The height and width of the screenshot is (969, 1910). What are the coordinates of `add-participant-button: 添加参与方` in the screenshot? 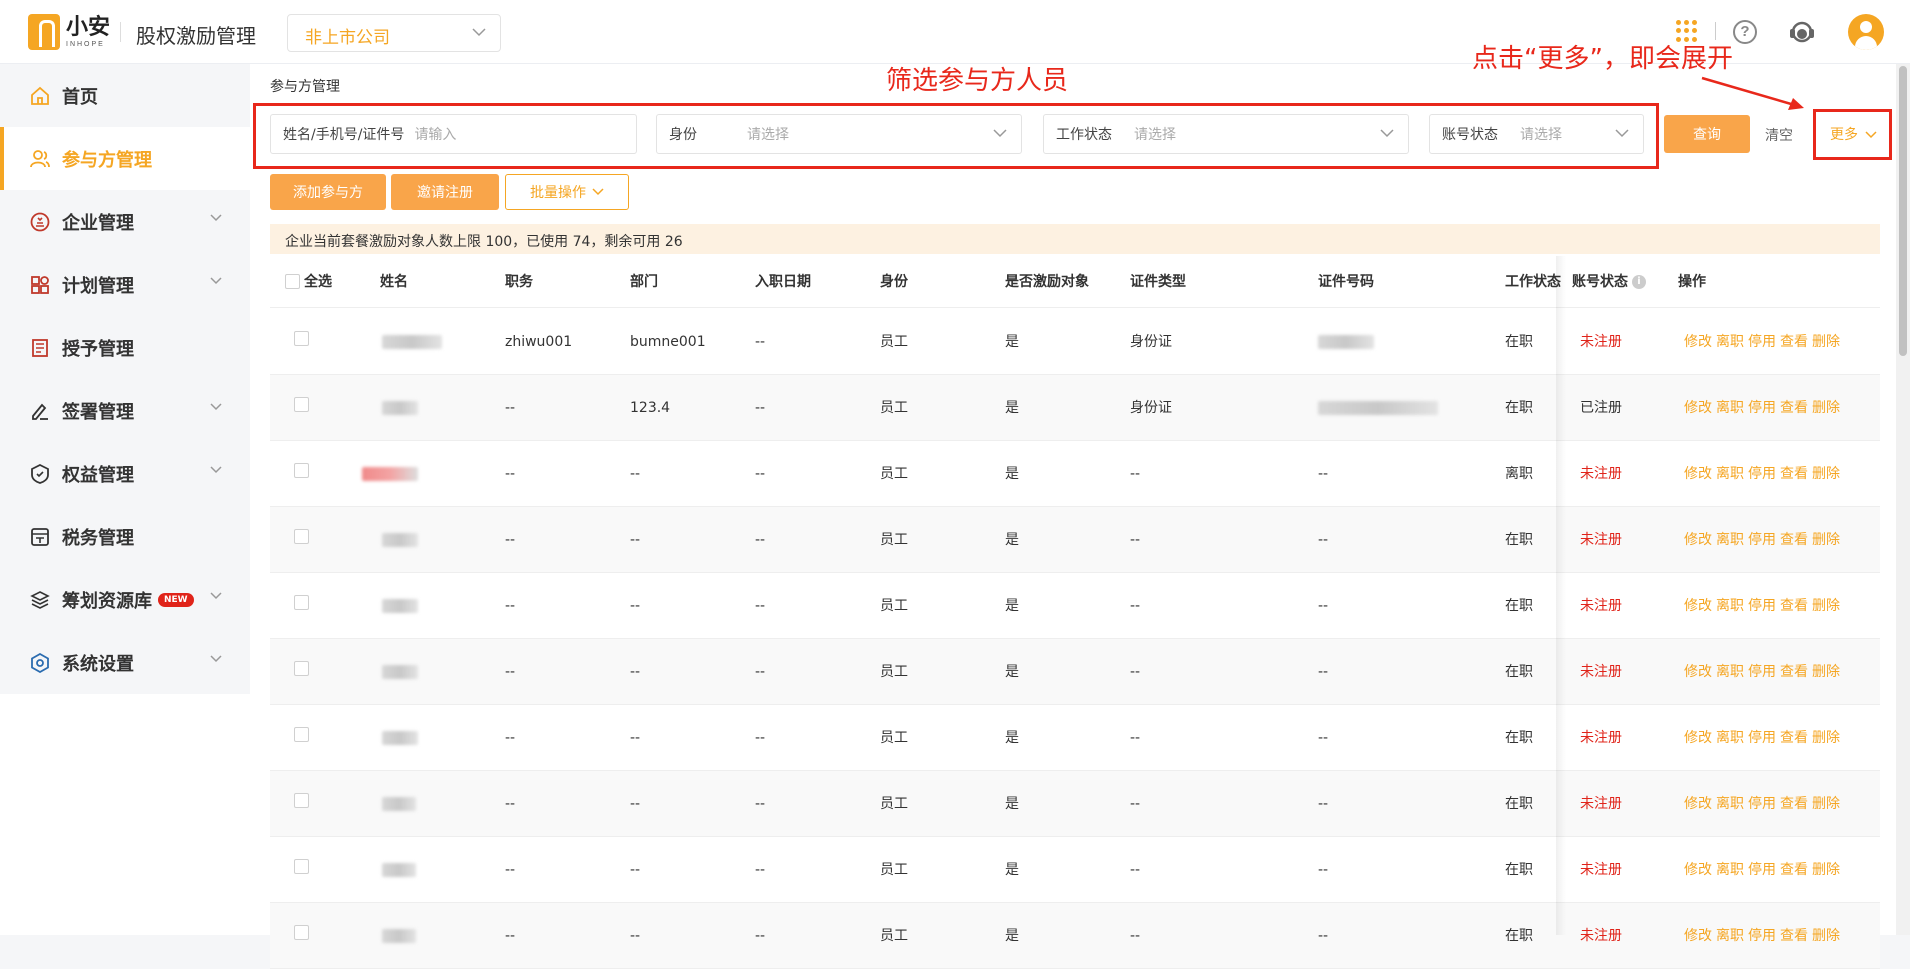 It's located at (328, 192).